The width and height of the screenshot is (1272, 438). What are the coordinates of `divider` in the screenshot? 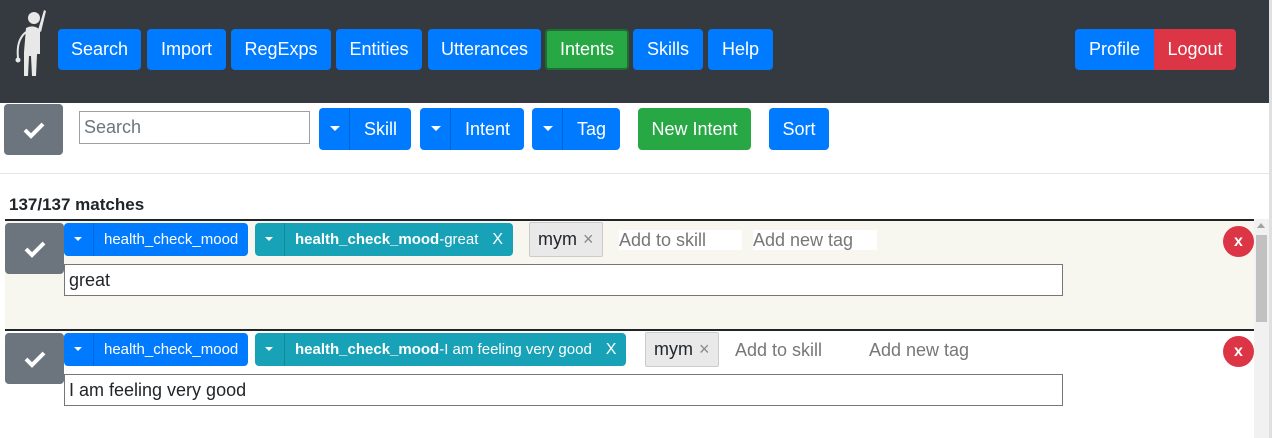 It's located at (635, 173).